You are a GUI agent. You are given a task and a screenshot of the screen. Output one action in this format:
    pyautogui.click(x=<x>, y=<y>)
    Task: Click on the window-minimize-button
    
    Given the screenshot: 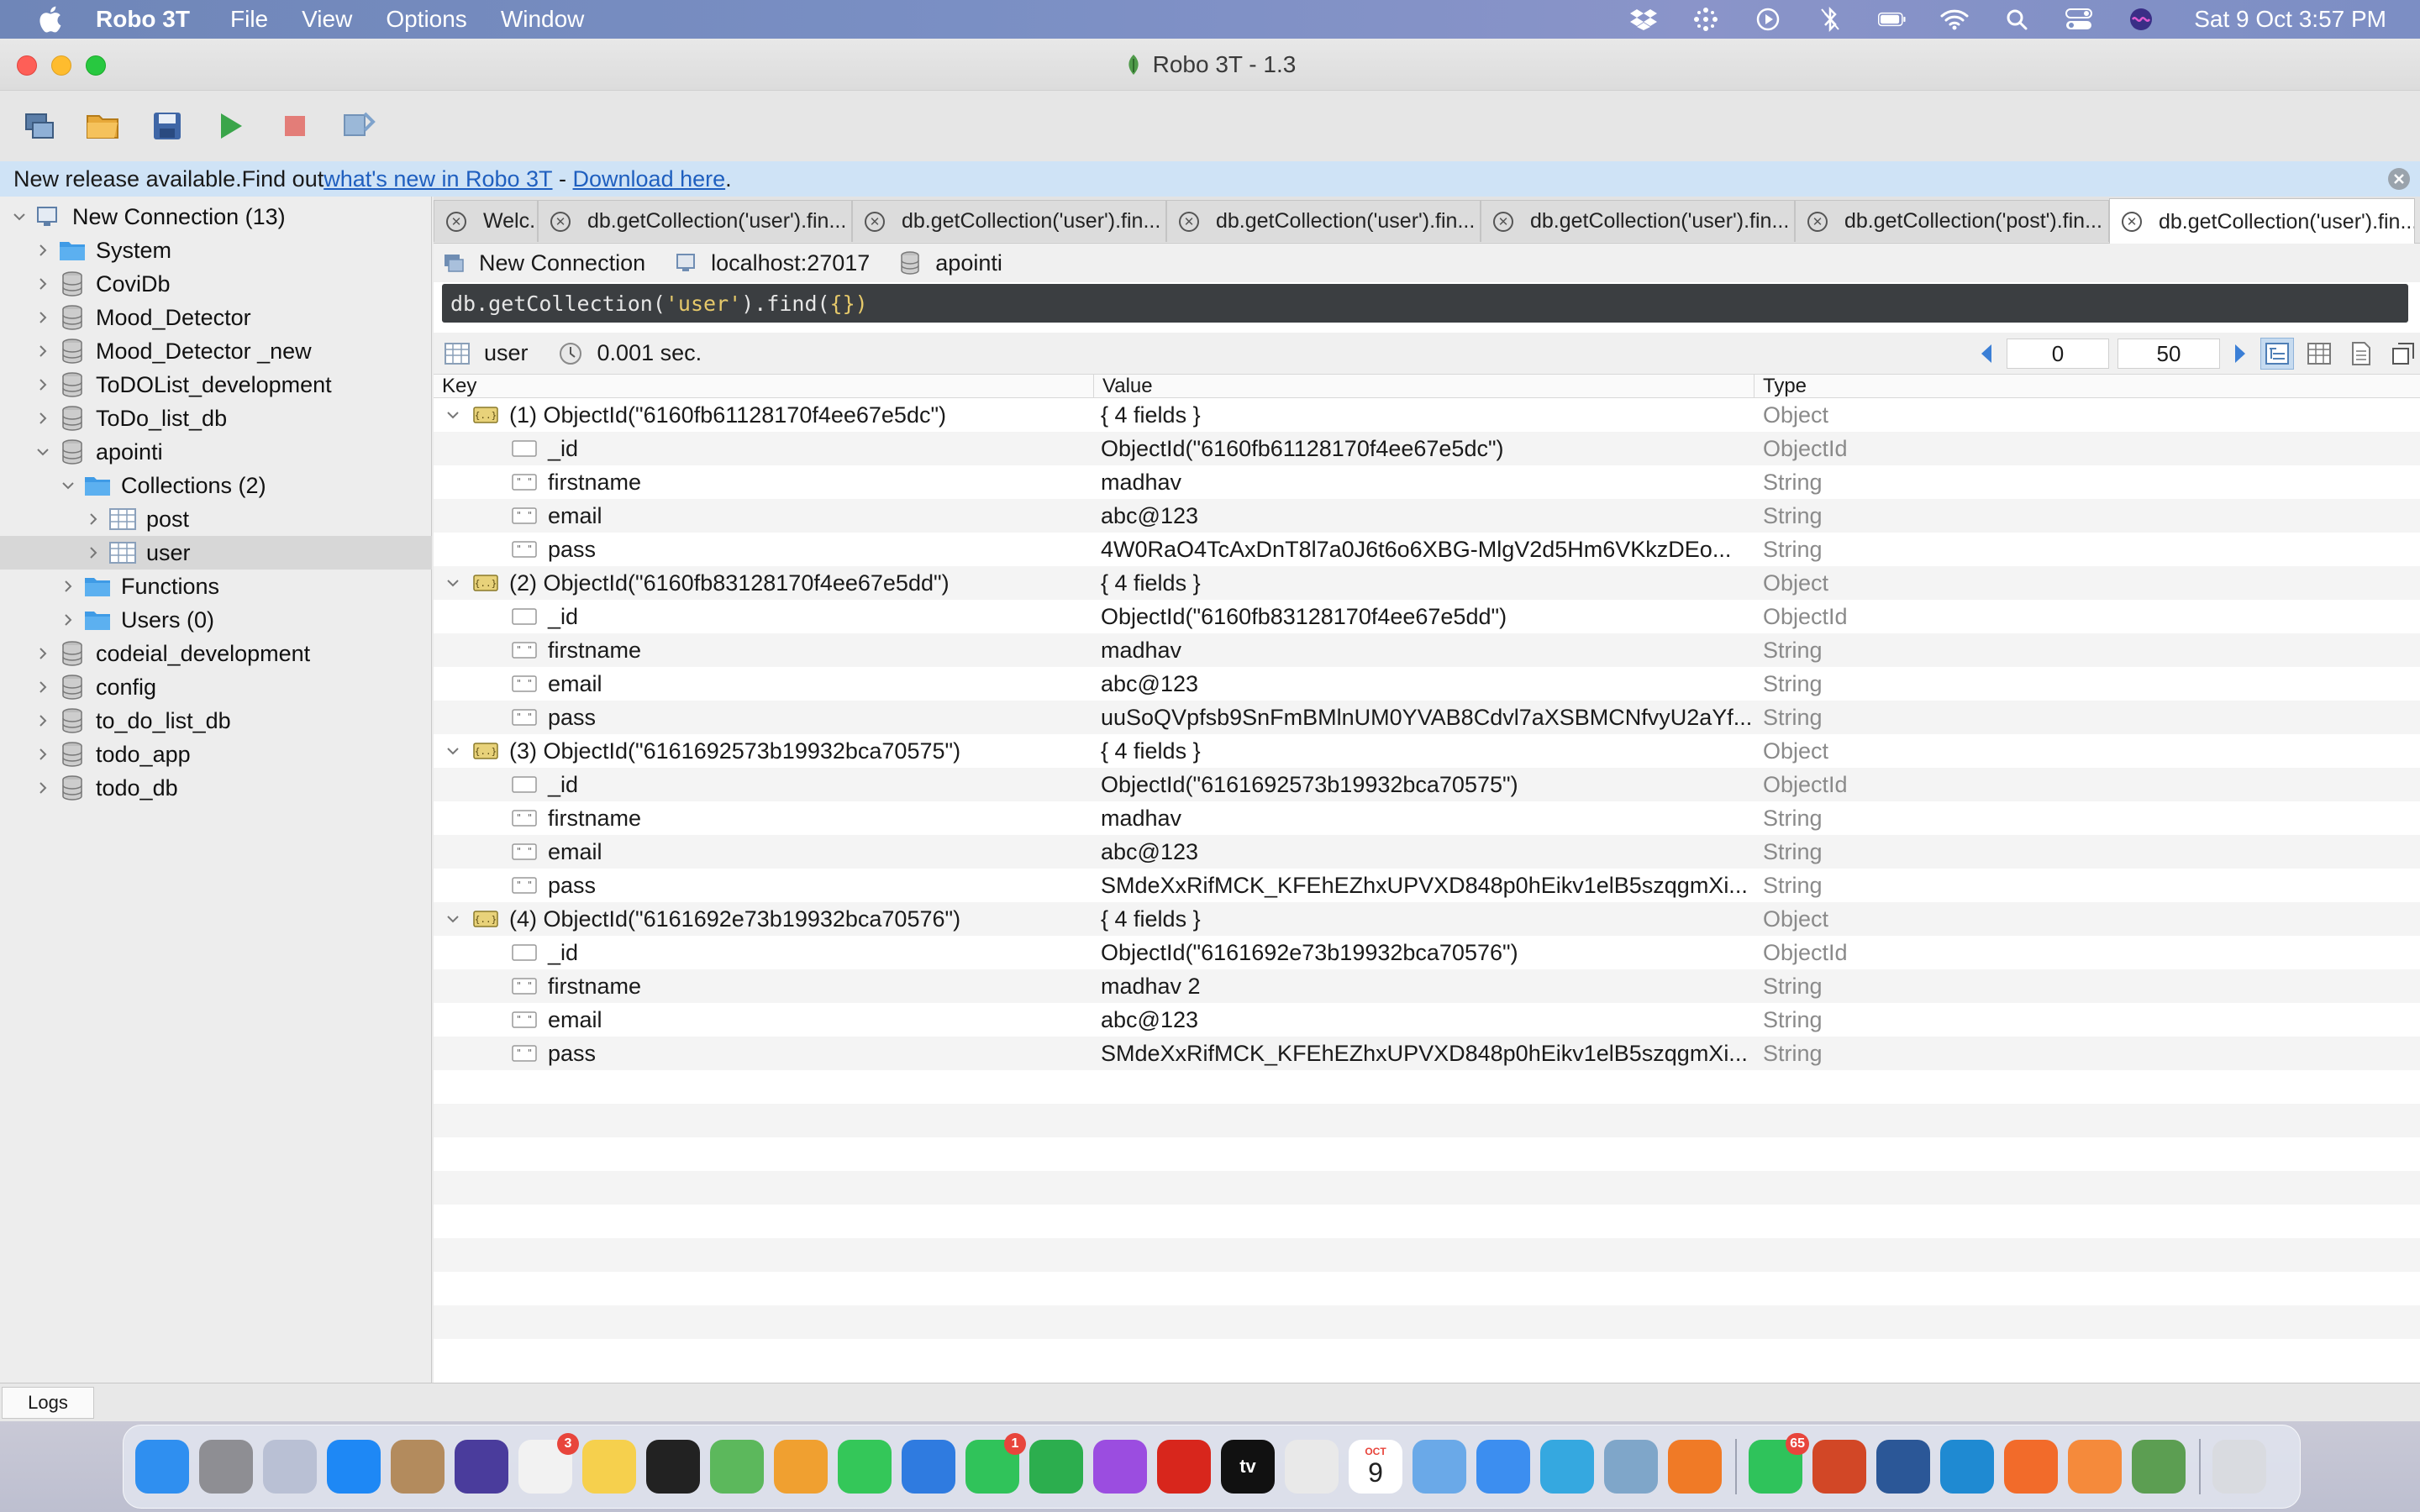 What is the action you would take?
    pyautogui.click(x=61, y=65)
    